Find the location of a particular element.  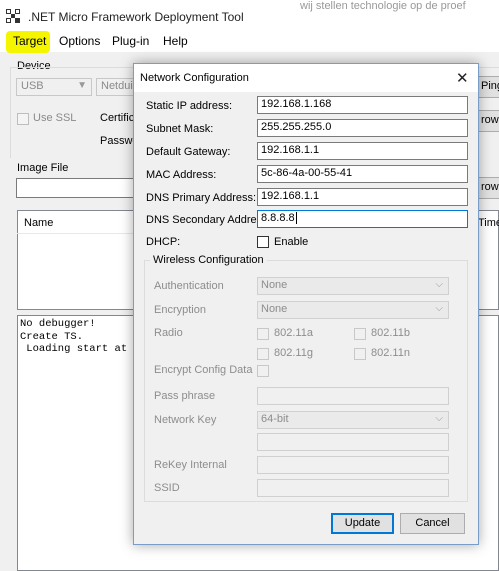

network-key-select: 64-bit ⌵ is located at coordinates (353, 420).